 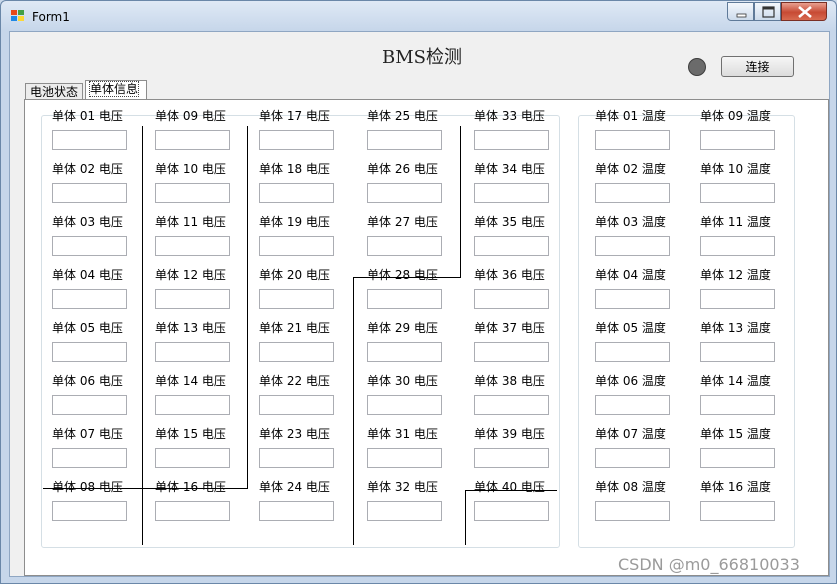 I want to click on voltage-label: 单体 33 电压, so click(x=509, y=116).